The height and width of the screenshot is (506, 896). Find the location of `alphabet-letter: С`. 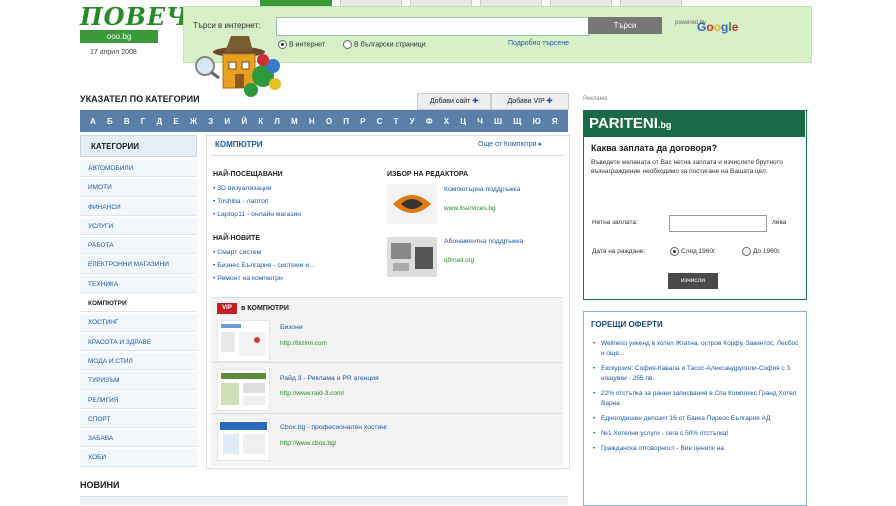

alphabet-letter: С is located at coordinates (380, 121).